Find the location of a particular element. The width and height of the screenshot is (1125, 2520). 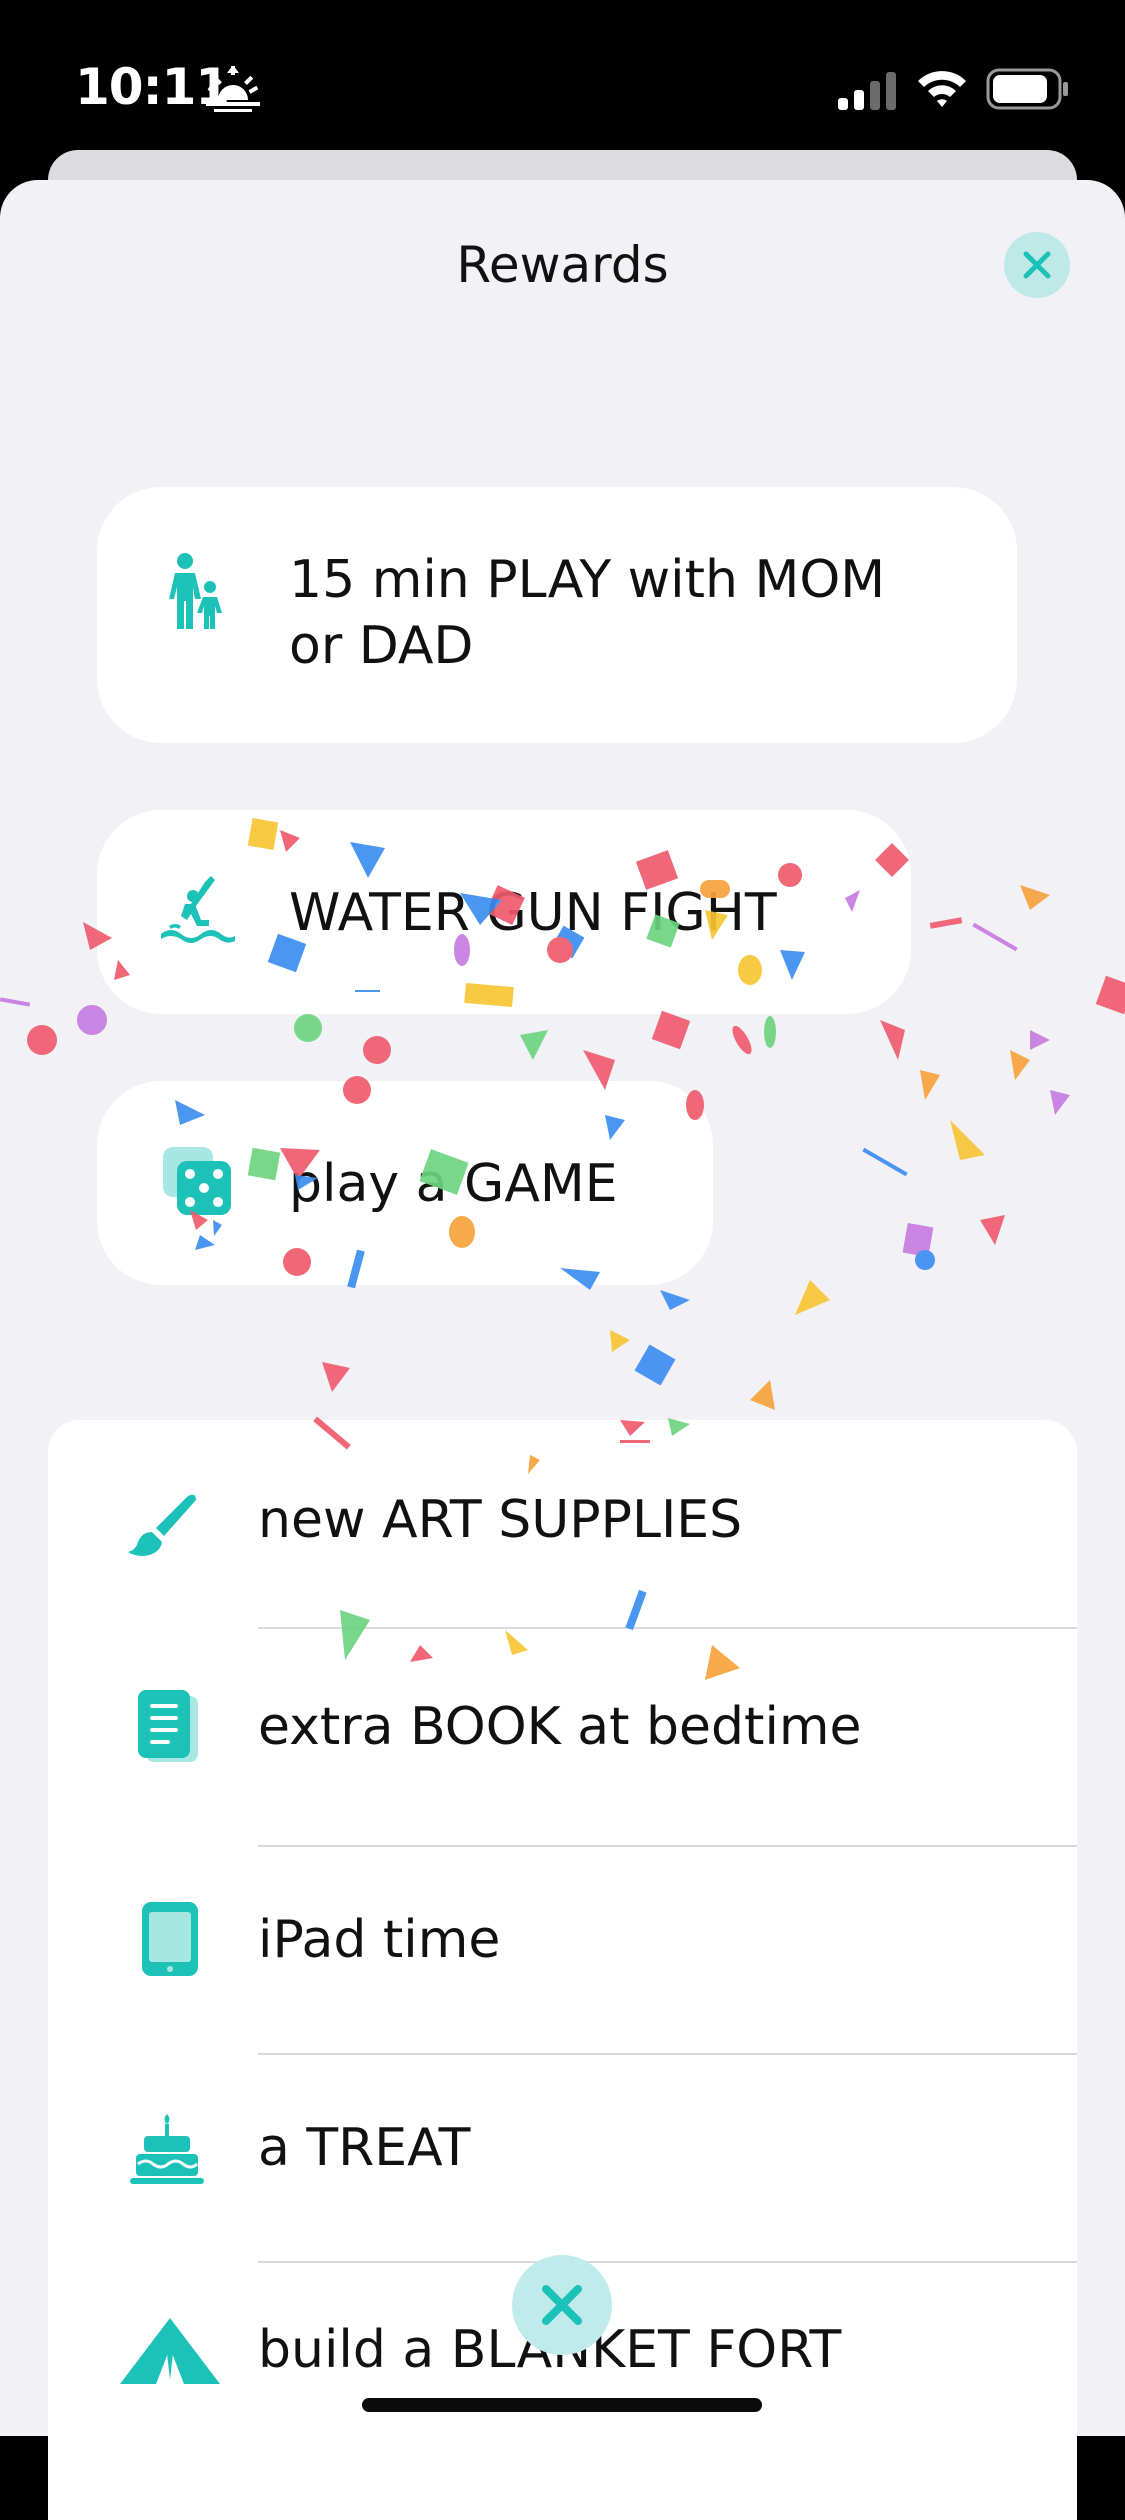

book-icon is located at coordinates (168, 1726).